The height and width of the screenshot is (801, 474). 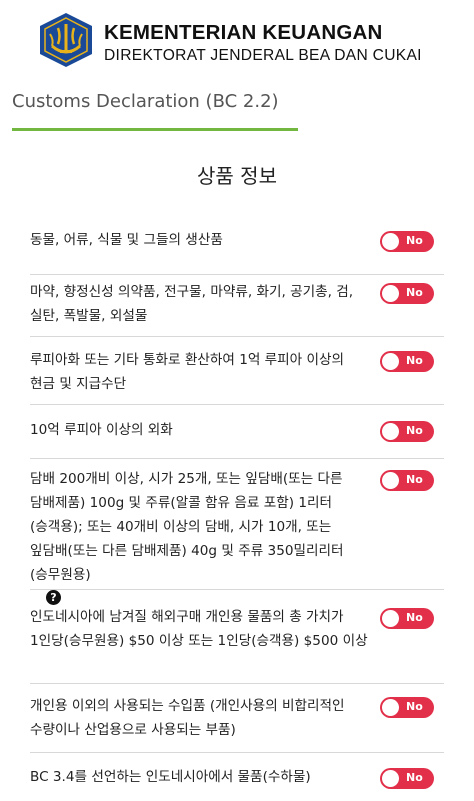 What do you see at coordinates (145, 101) in the screenshot?
I see `tab-customs-declaration: Customs Declaration (BC 2.2)` at bounding box center [145, 101].